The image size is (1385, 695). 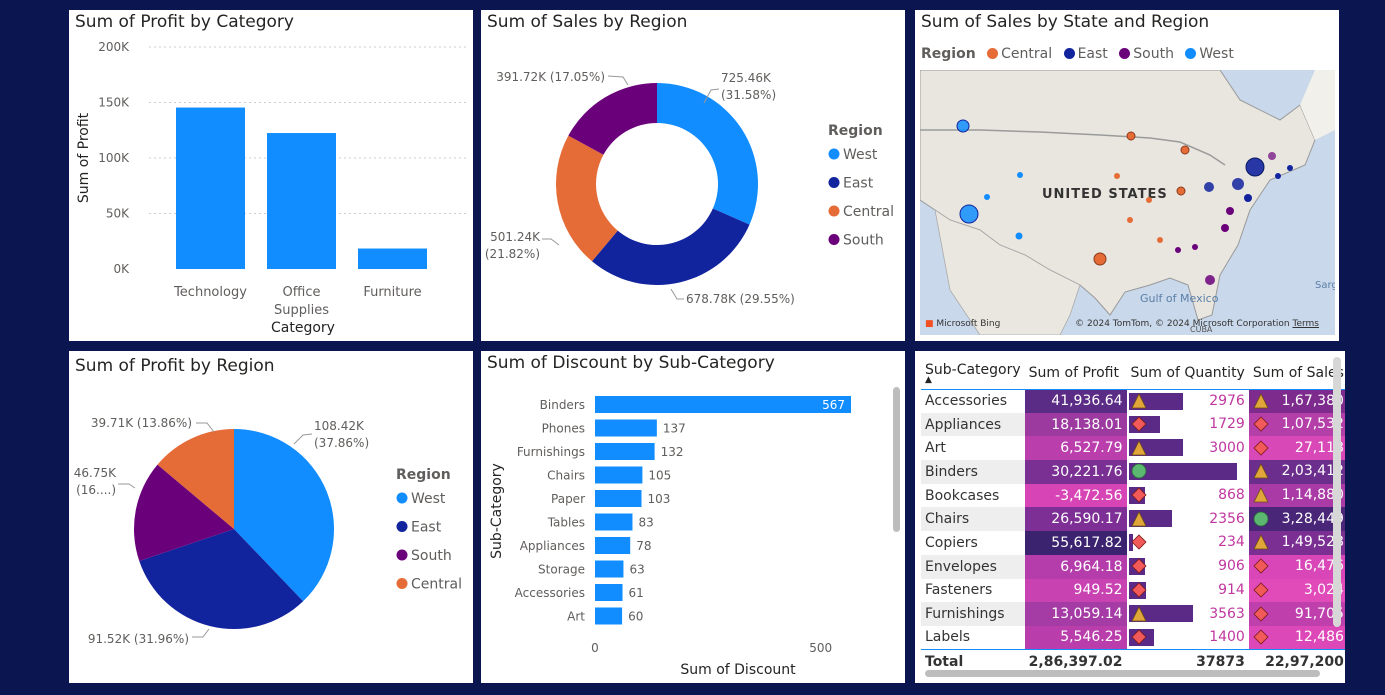 What do you see at coordinates (341, 443) in the screenshot?
I see `data-label: (37.86%)` at bounding box center [341, 443].